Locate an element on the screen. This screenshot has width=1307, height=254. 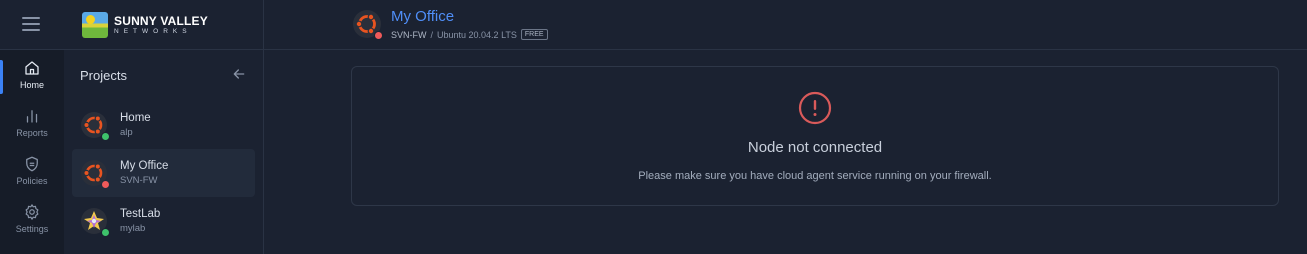
project-item-my-office: My Office SVN-FW is located at coordinates (163, 173).